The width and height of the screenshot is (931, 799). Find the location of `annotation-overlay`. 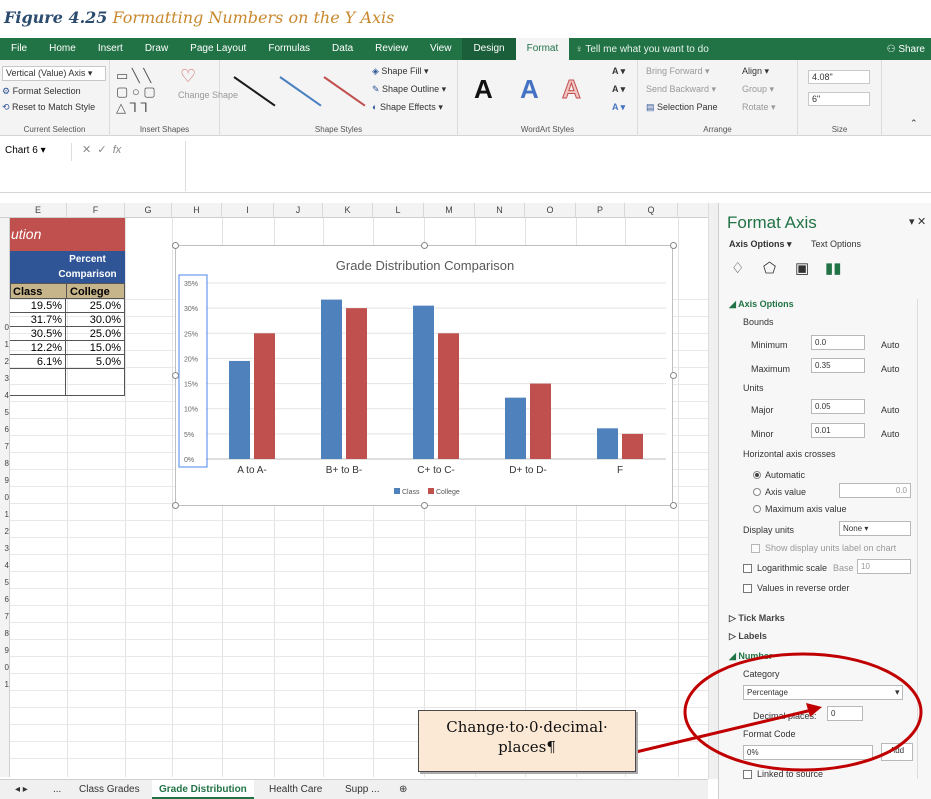

annotation-overlay is located at coordinates (779, 712).